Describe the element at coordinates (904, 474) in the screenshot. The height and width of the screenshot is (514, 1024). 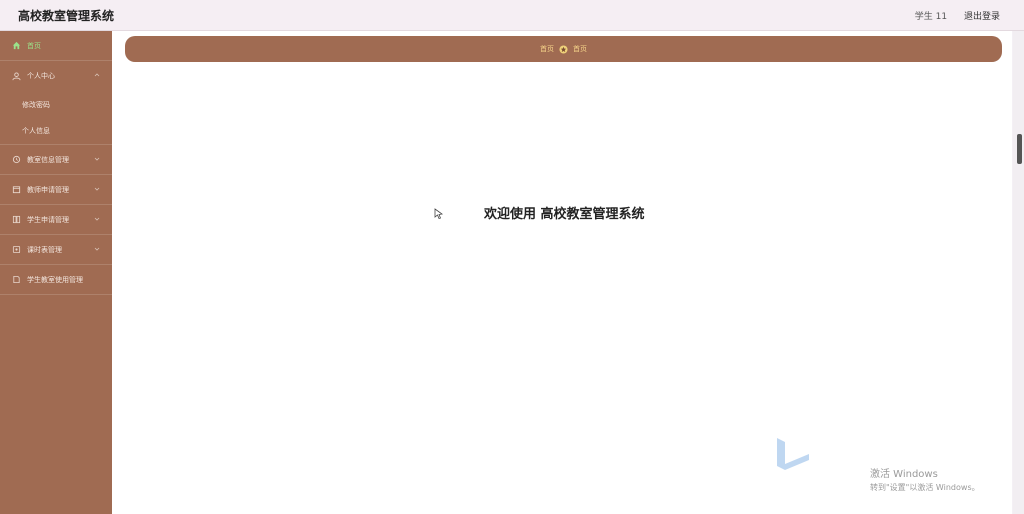
I see `watermark-title: 激活 Windows` at that location.